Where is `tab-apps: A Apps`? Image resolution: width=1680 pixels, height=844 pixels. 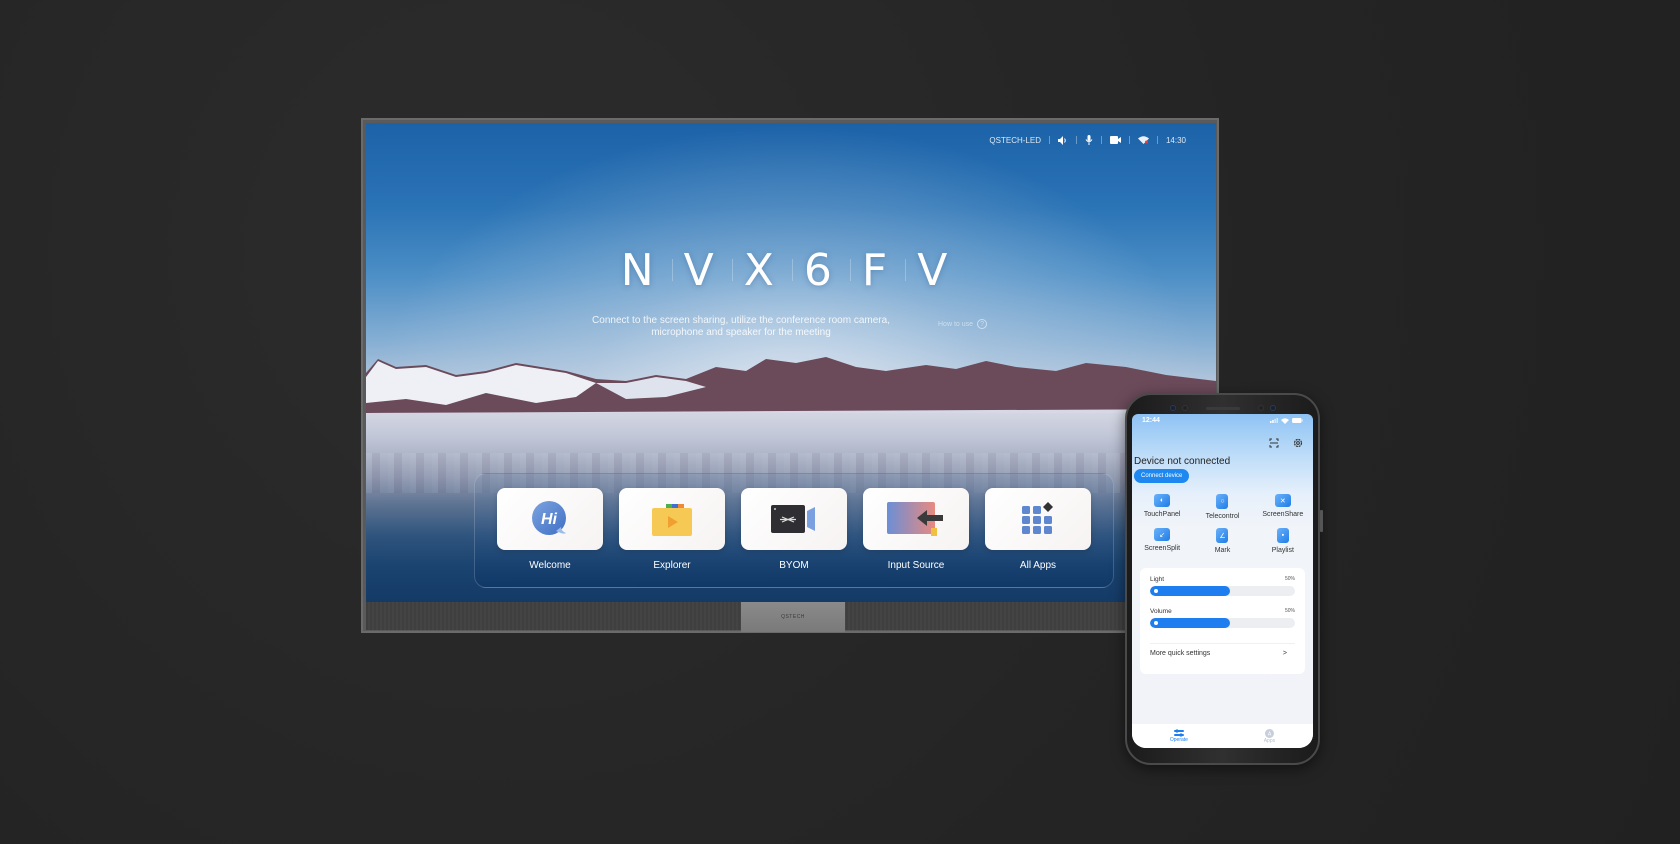
tab-apps: A Apps is located at coordinates (1269, 736).